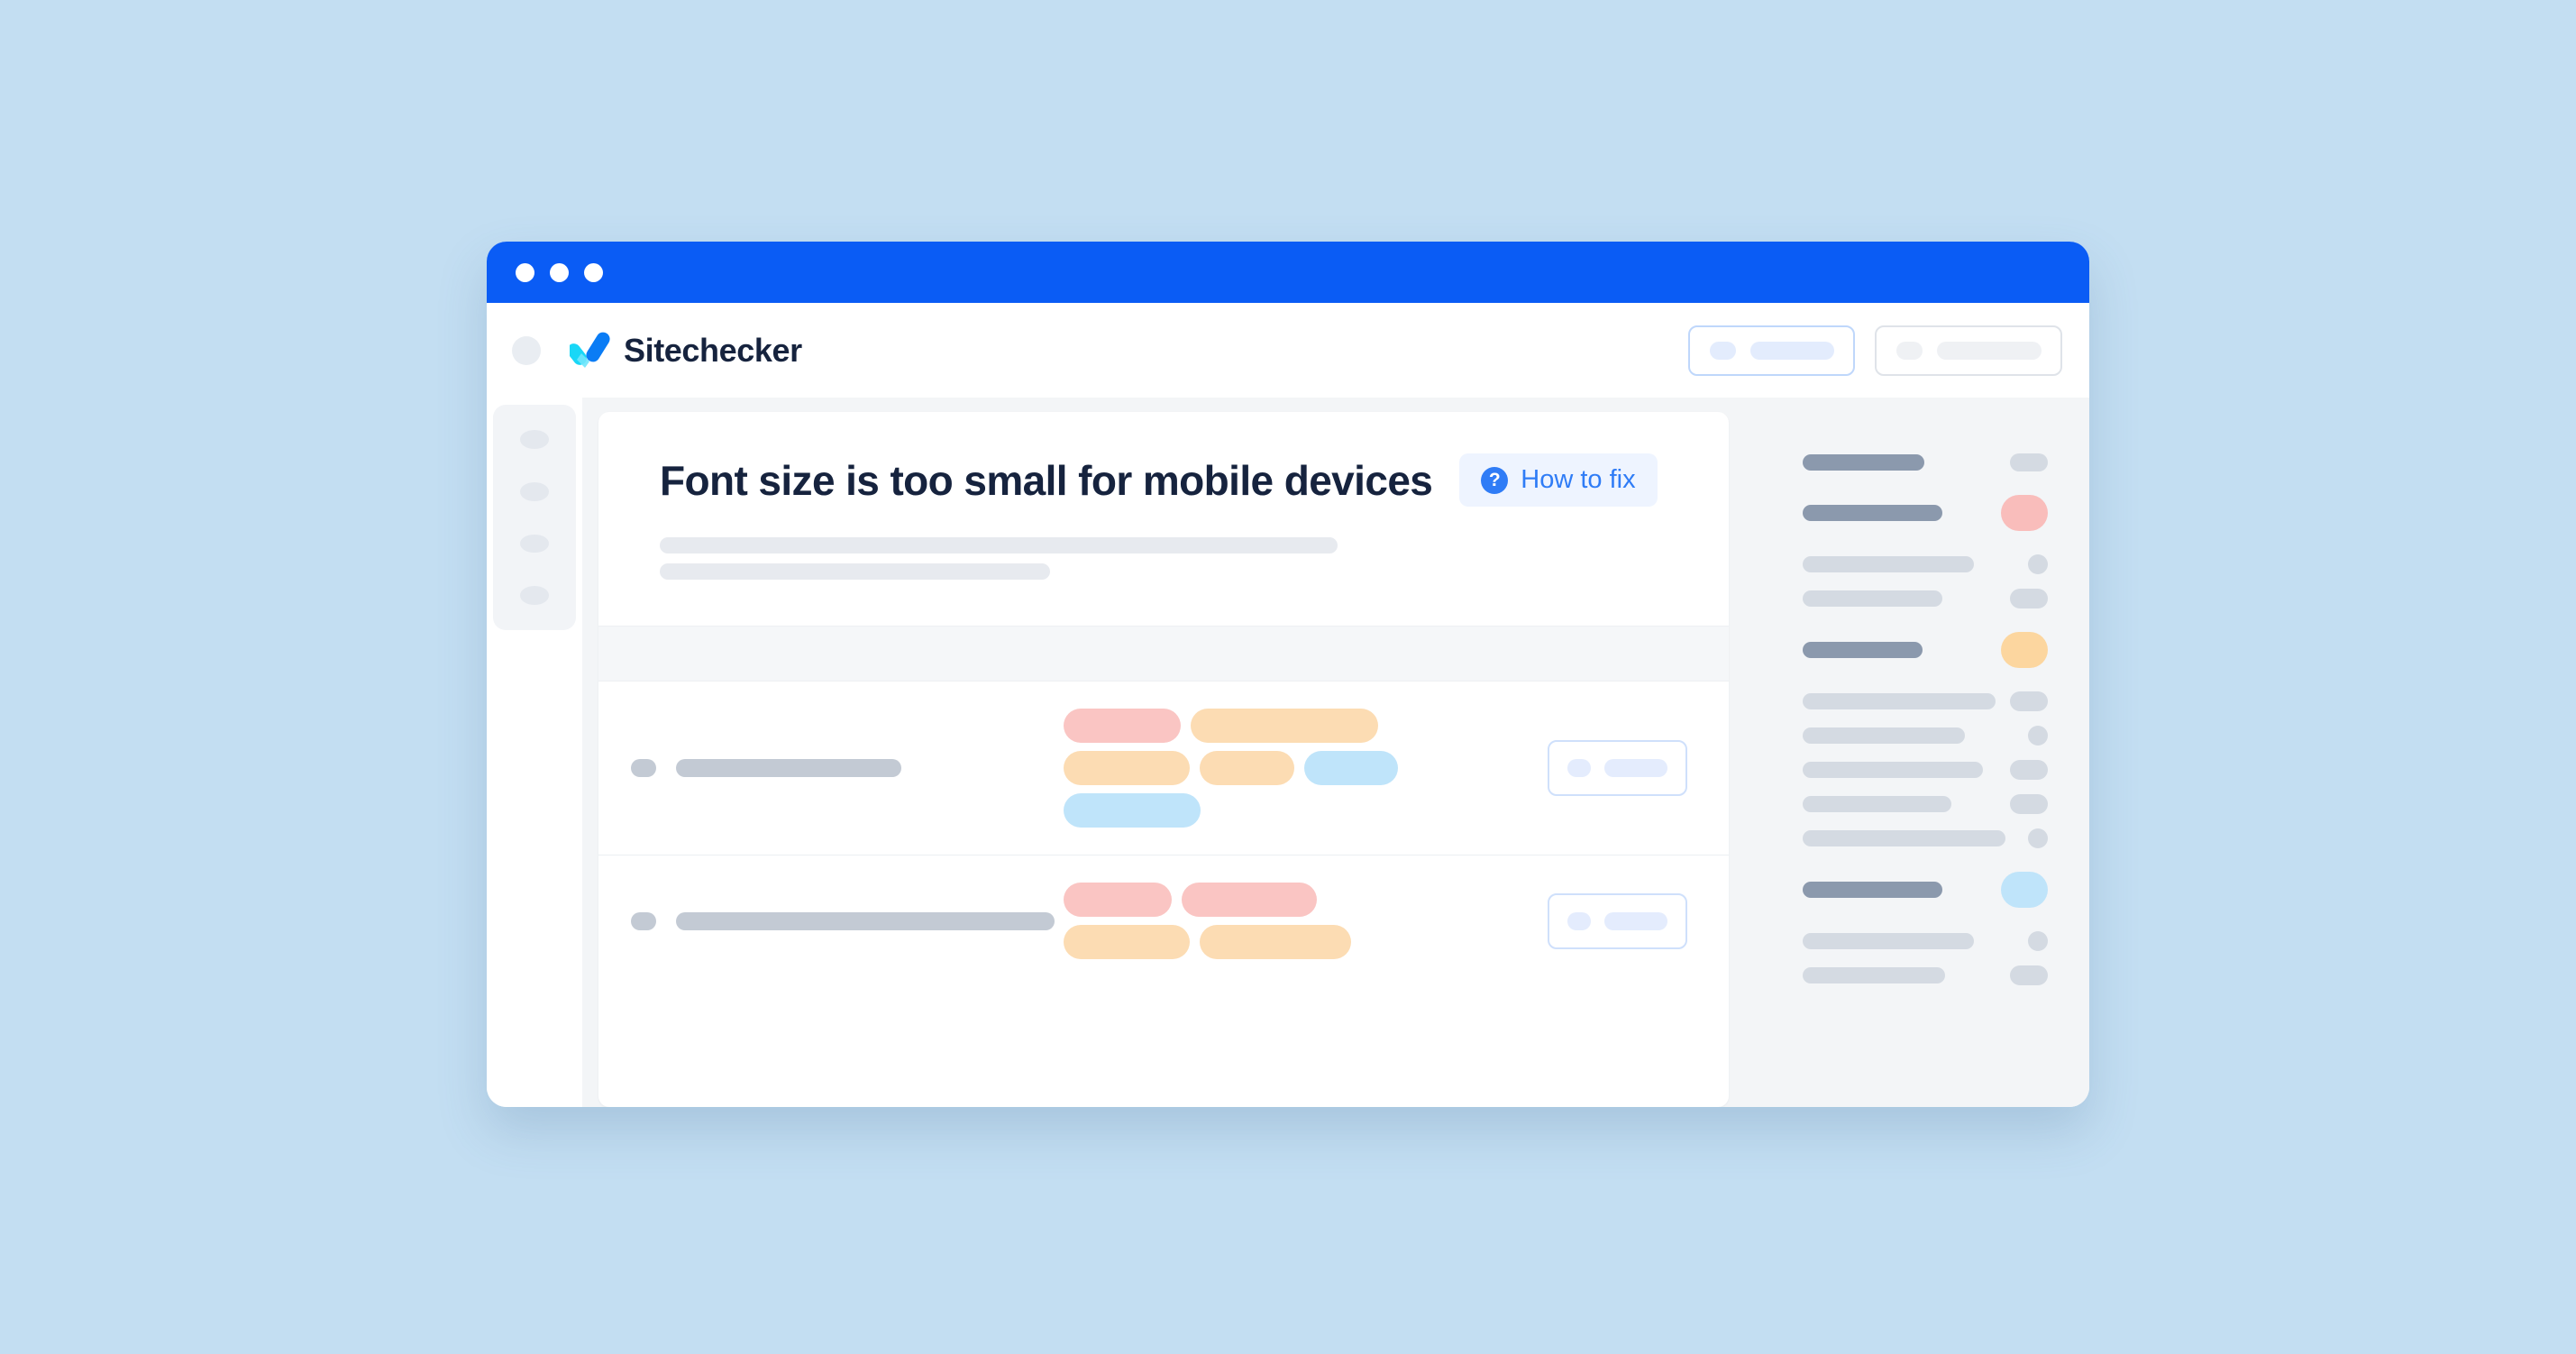 This screenshot has width=2576, height=1354. What do you see at coordinates (534, 752) in the screenshot?
I see `sidebar-left-rail` at bounding box center [534, 752].